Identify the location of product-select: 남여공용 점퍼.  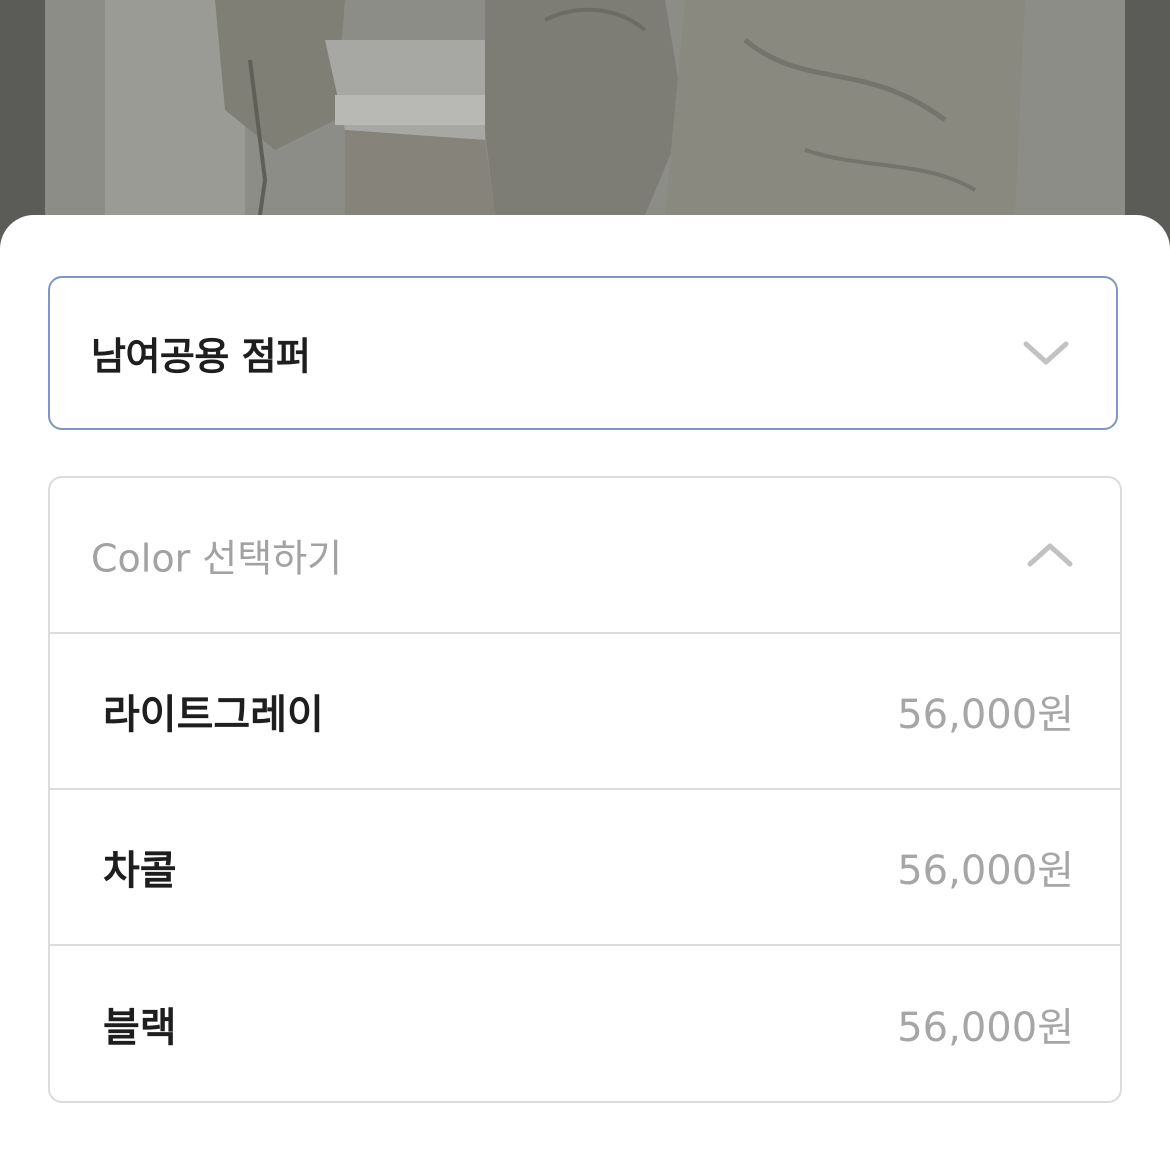
(583, 353).